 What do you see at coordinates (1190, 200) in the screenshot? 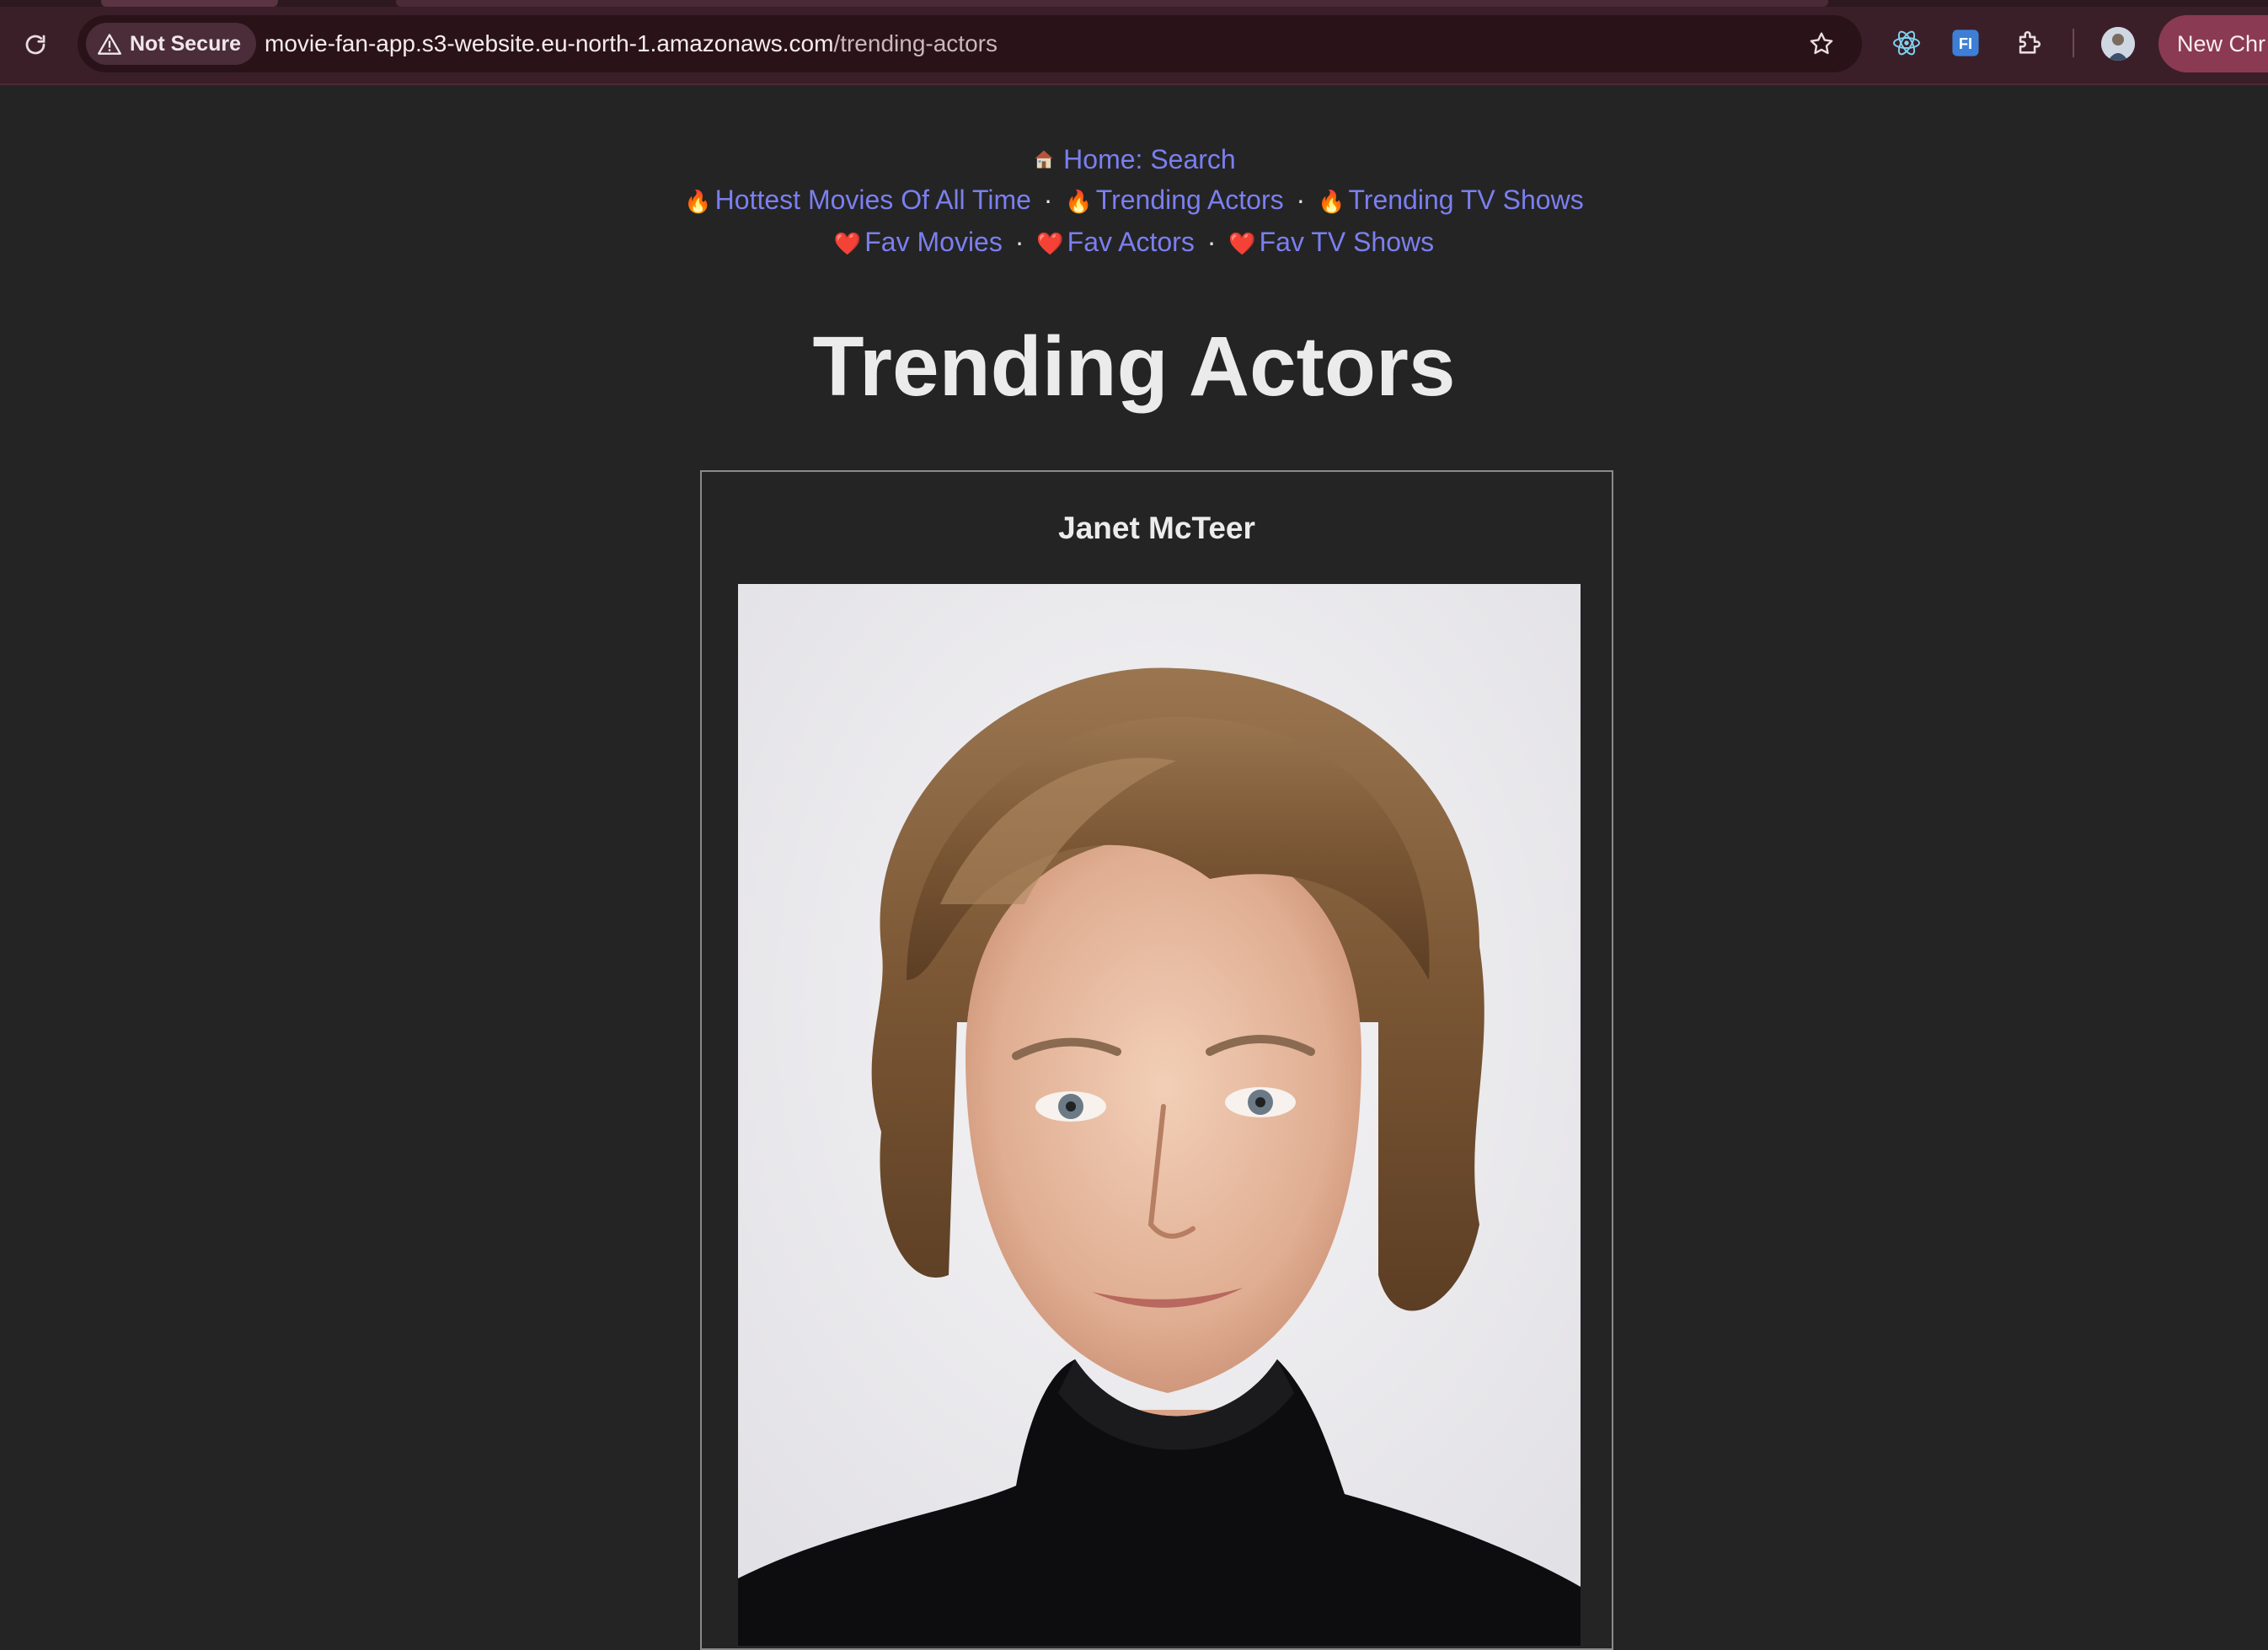
I see `nav-link-trending-actors: Trending Actors` at bounding box center [1190, 200].